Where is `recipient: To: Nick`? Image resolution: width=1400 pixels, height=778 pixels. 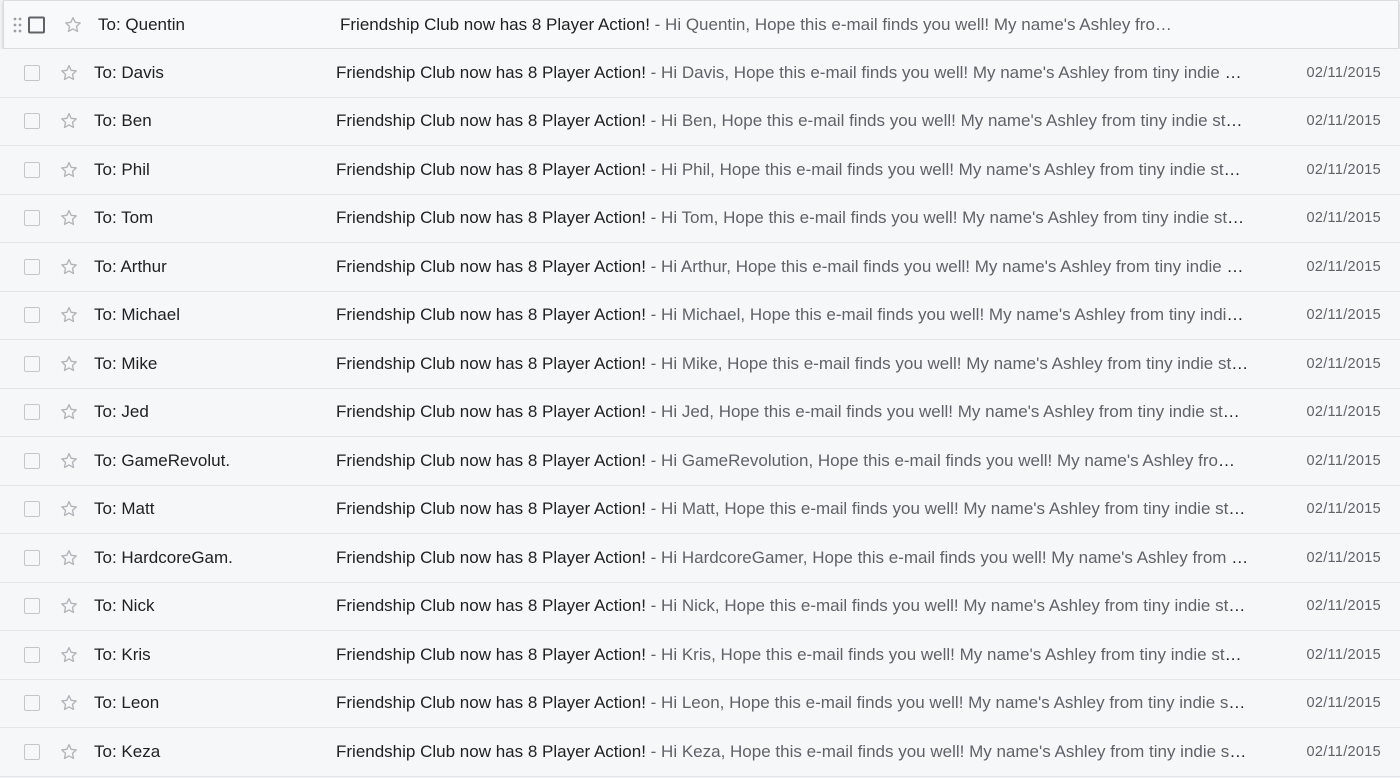
recipient: To: Nick is located at coordinates (124, 606).